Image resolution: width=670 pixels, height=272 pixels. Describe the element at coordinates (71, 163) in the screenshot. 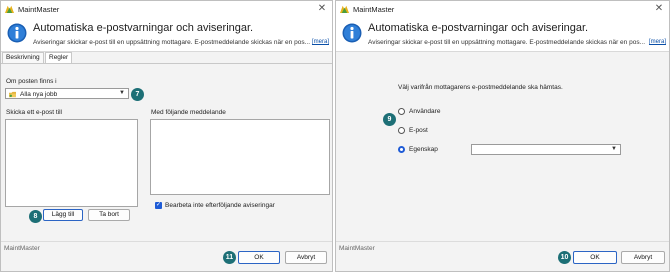

I see `recipient-list` at that location.